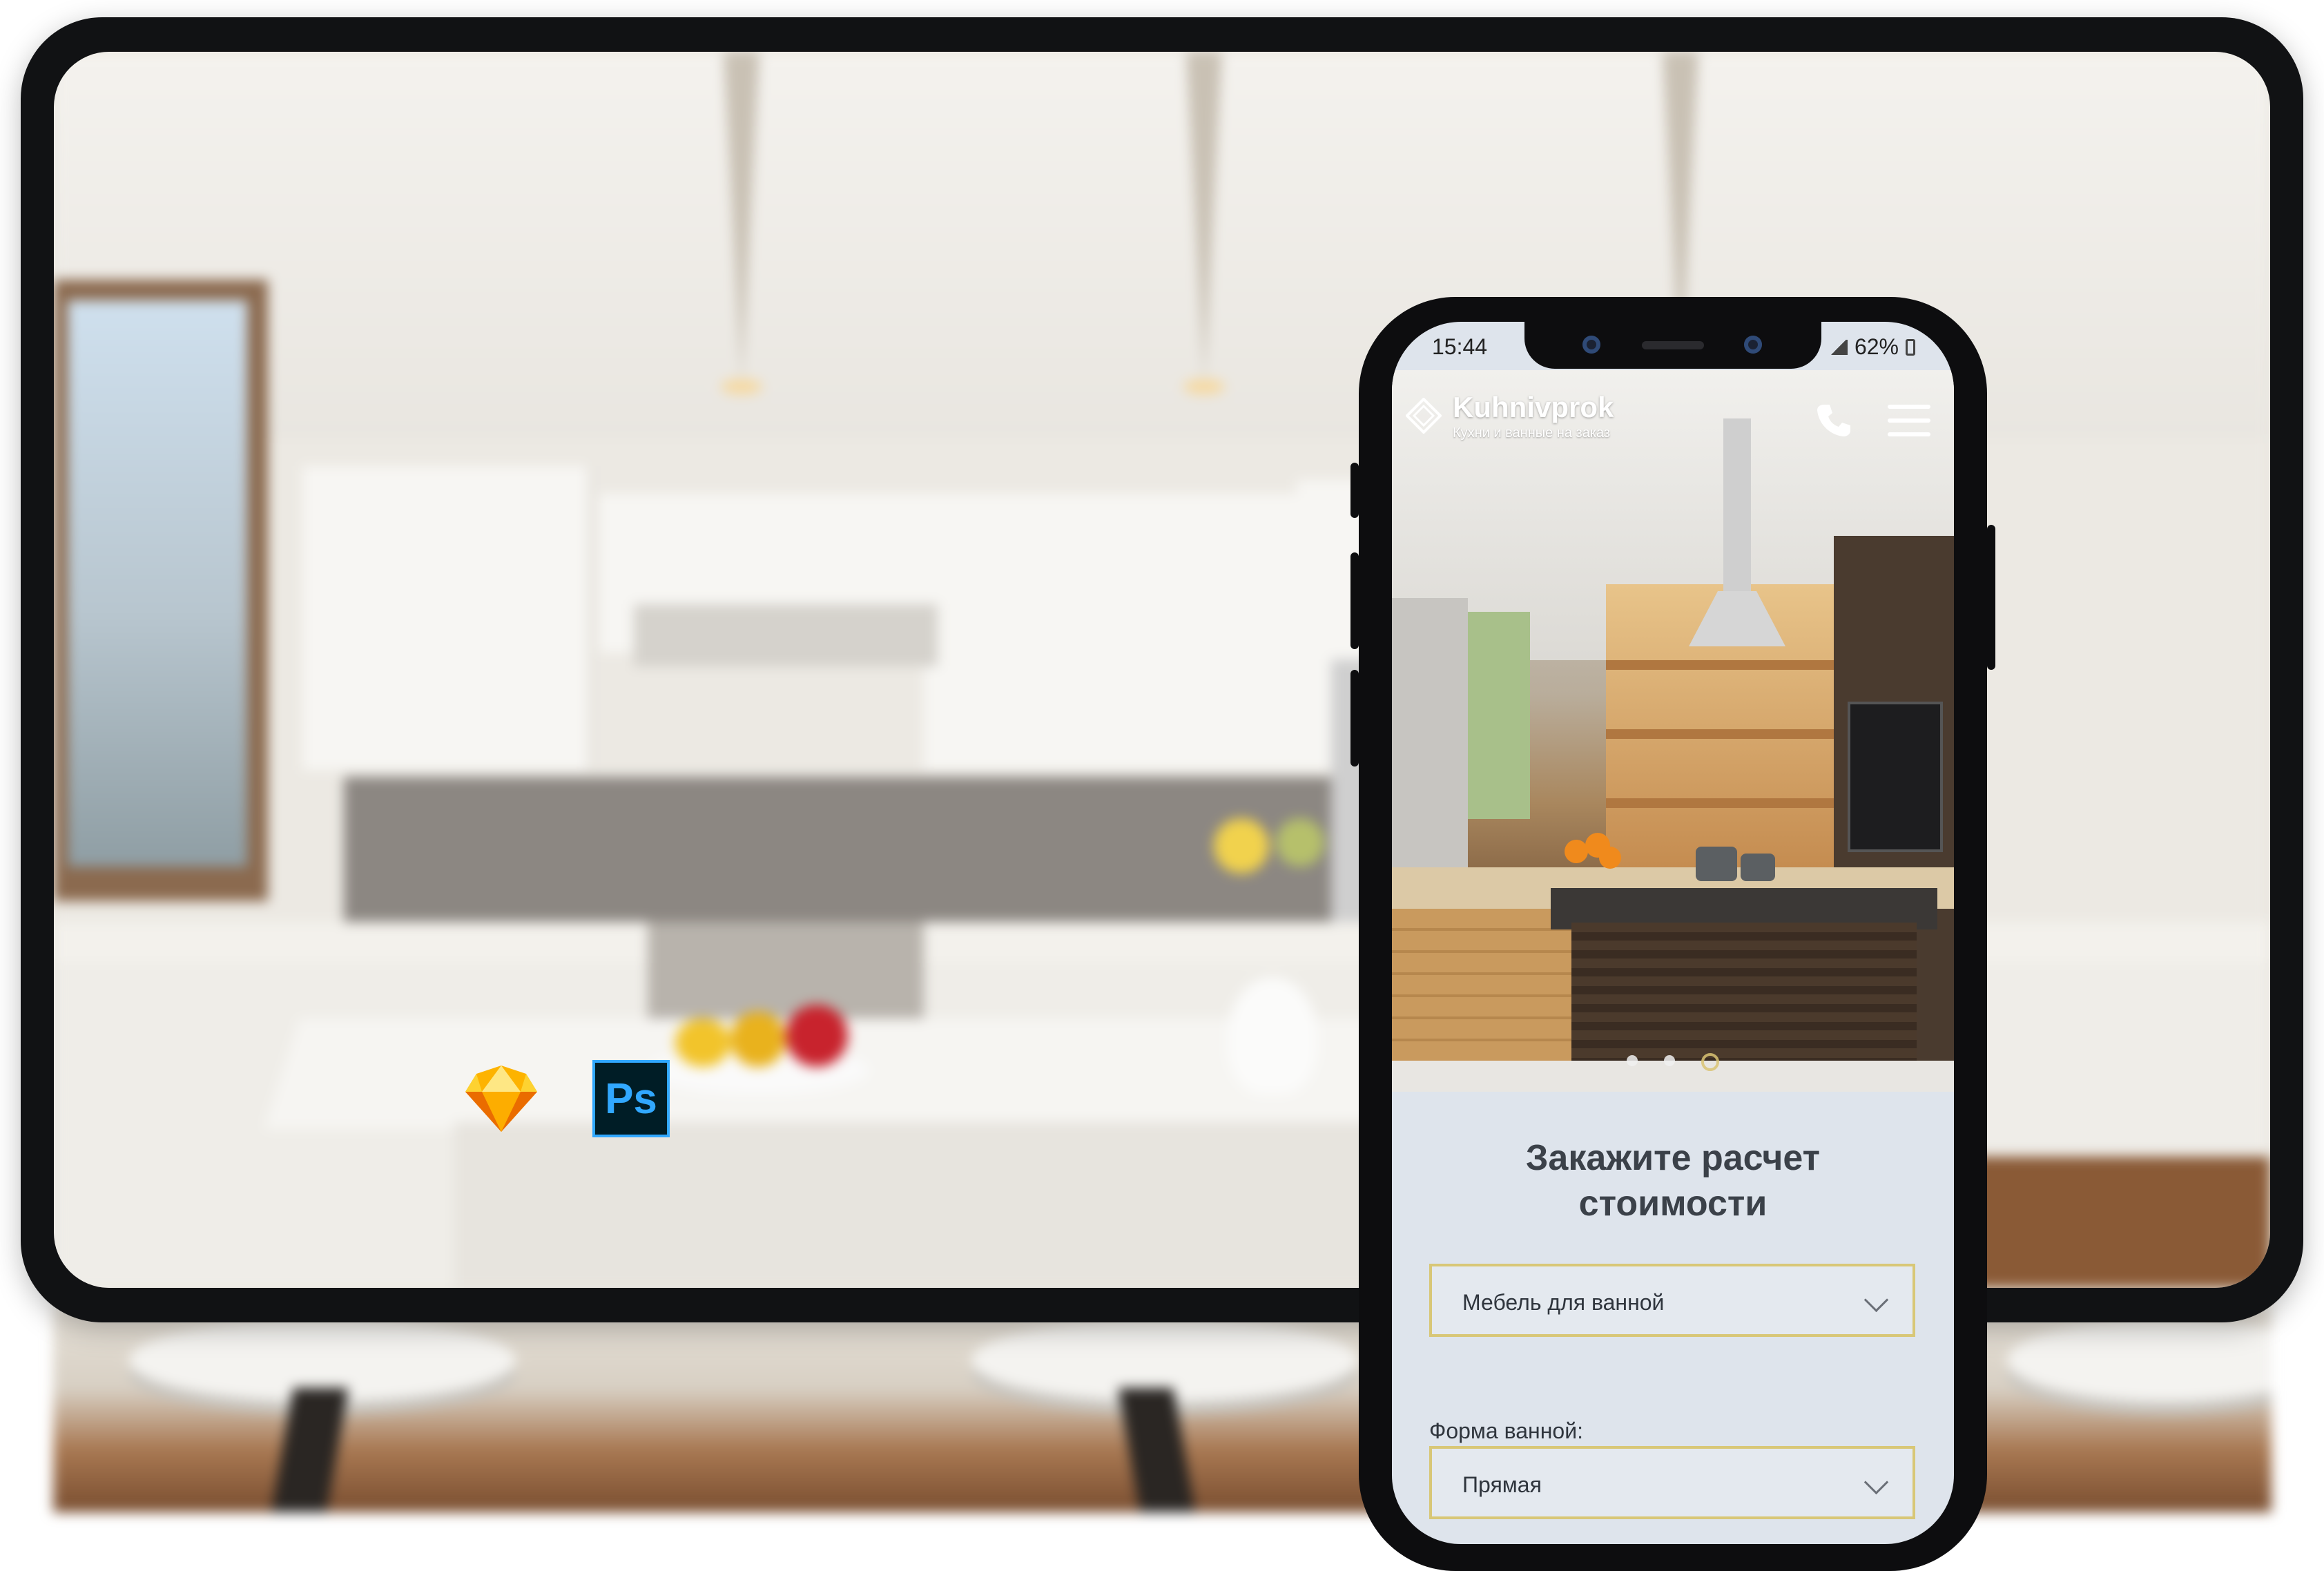  I want to click on form-title-line: стоимости, so click(1673, 1204).